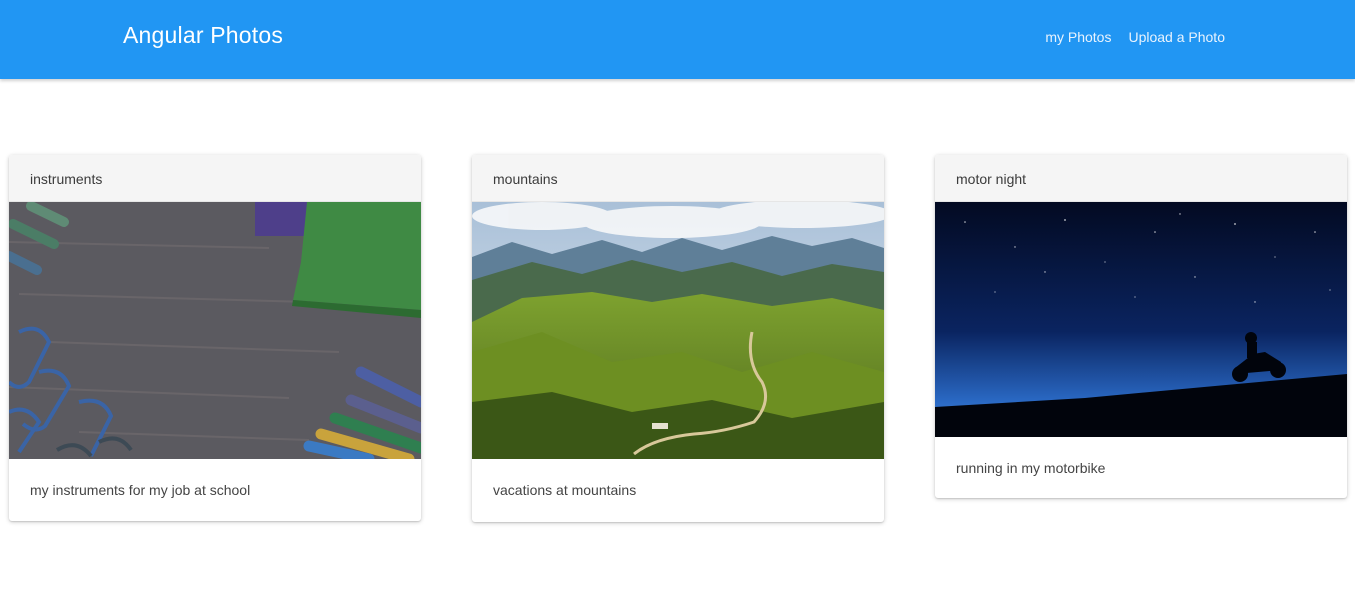 This screenshot has width=1355, height=601. Describe the element at coordinates (215, 178) in the screenshot. I see `photo-card-title: instruments` at that location.